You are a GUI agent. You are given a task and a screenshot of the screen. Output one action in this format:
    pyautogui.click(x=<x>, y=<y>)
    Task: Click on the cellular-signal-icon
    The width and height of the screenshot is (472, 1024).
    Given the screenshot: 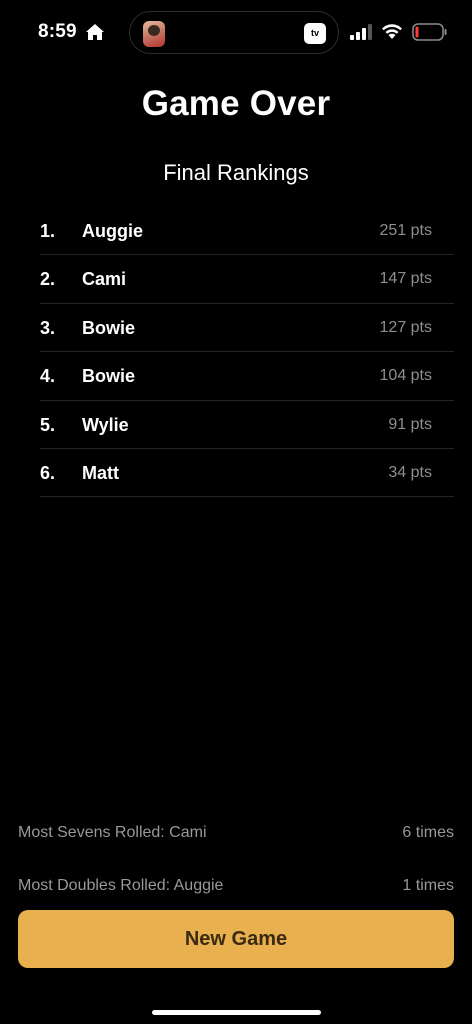 What is the action you would take?
    pyautogui.click(x=361, y=32)
    